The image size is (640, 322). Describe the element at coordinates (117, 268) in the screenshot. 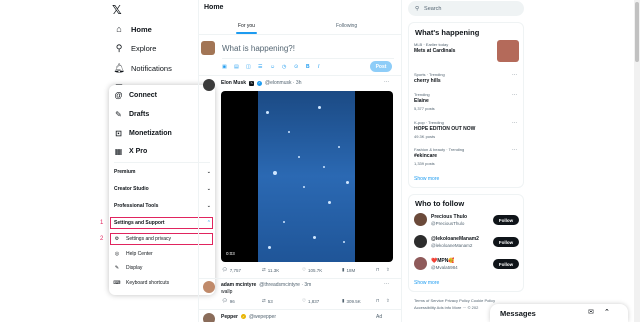

I see `display-icon: ✎` at that location.